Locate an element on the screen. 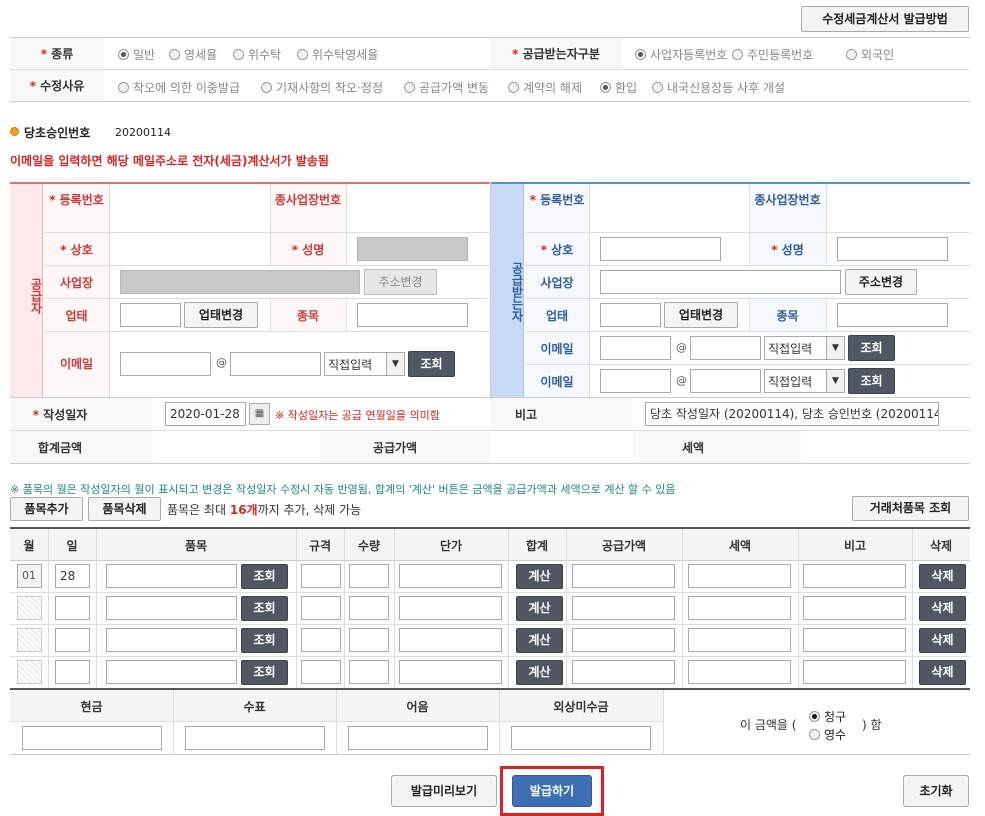 The height and width of the screenshot is (816, 985). receiver-address-change-button: 주소변경 is located at coordinates (881, 282).